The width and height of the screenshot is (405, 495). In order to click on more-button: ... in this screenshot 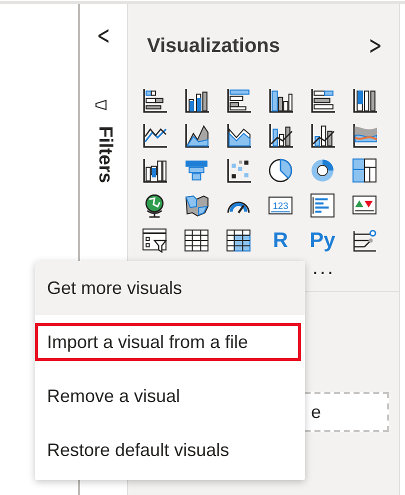, I will do `click(323, 268)`.